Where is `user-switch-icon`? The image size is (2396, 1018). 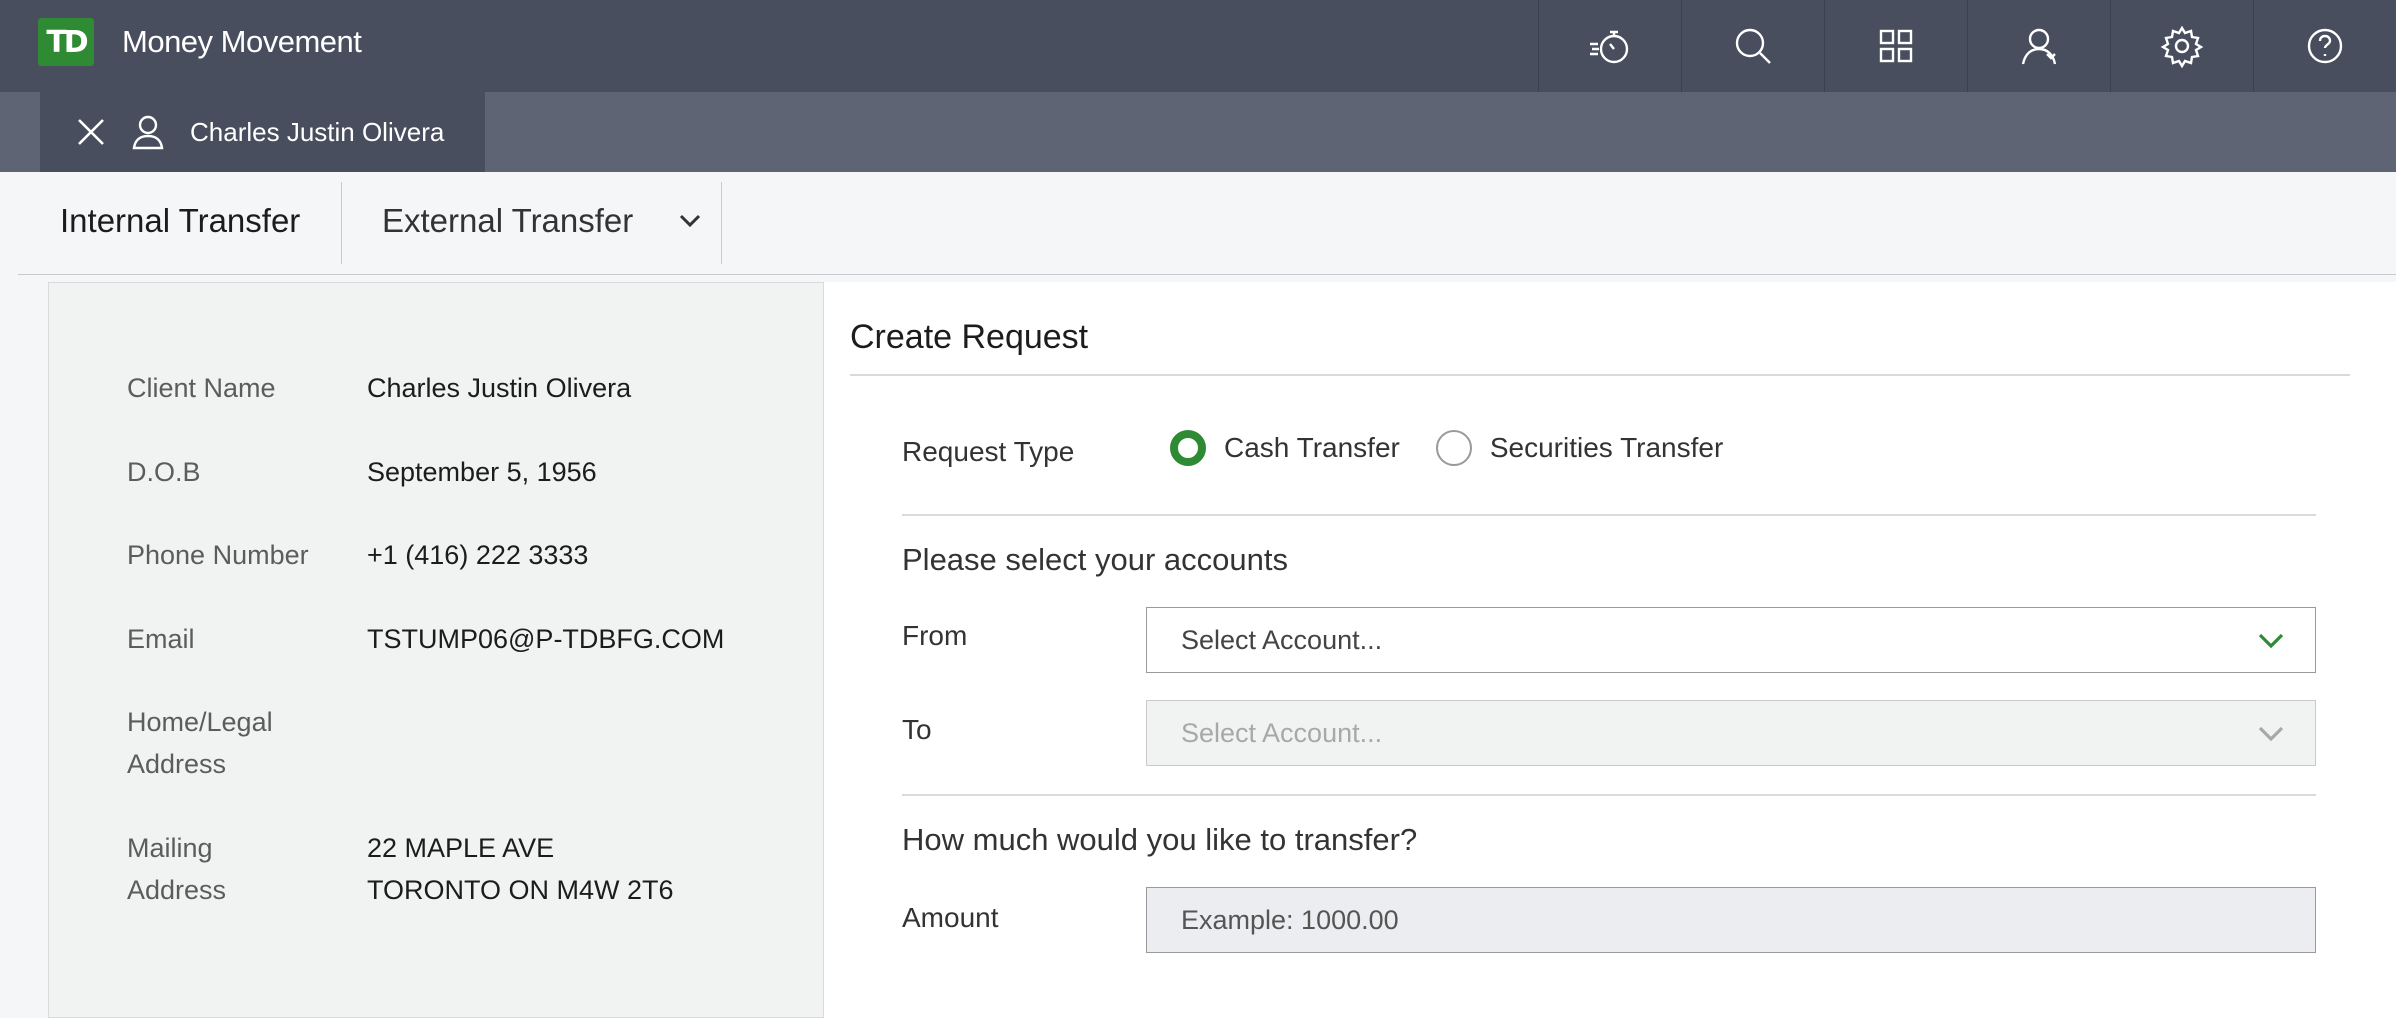 user-switch-icon is located at coordinates (2039, 46).